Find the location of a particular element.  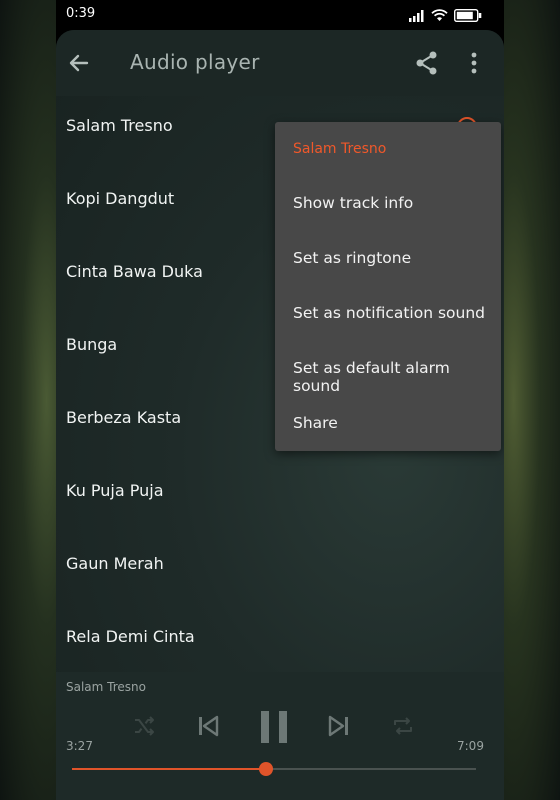

seek-progress is located at coordinates (169, 769).